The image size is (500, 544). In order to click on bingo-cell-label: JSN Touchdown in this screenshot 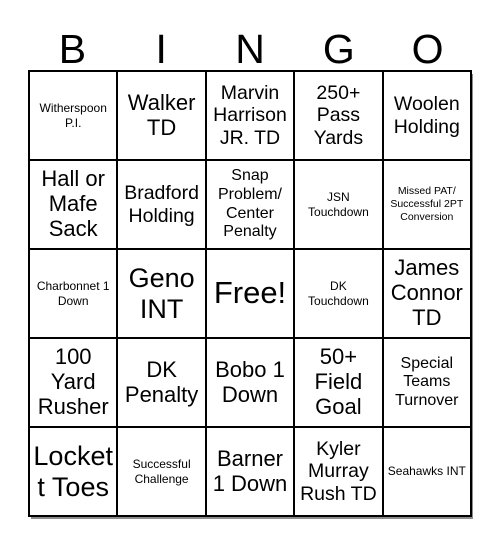, I will do `click(338, 204)`.